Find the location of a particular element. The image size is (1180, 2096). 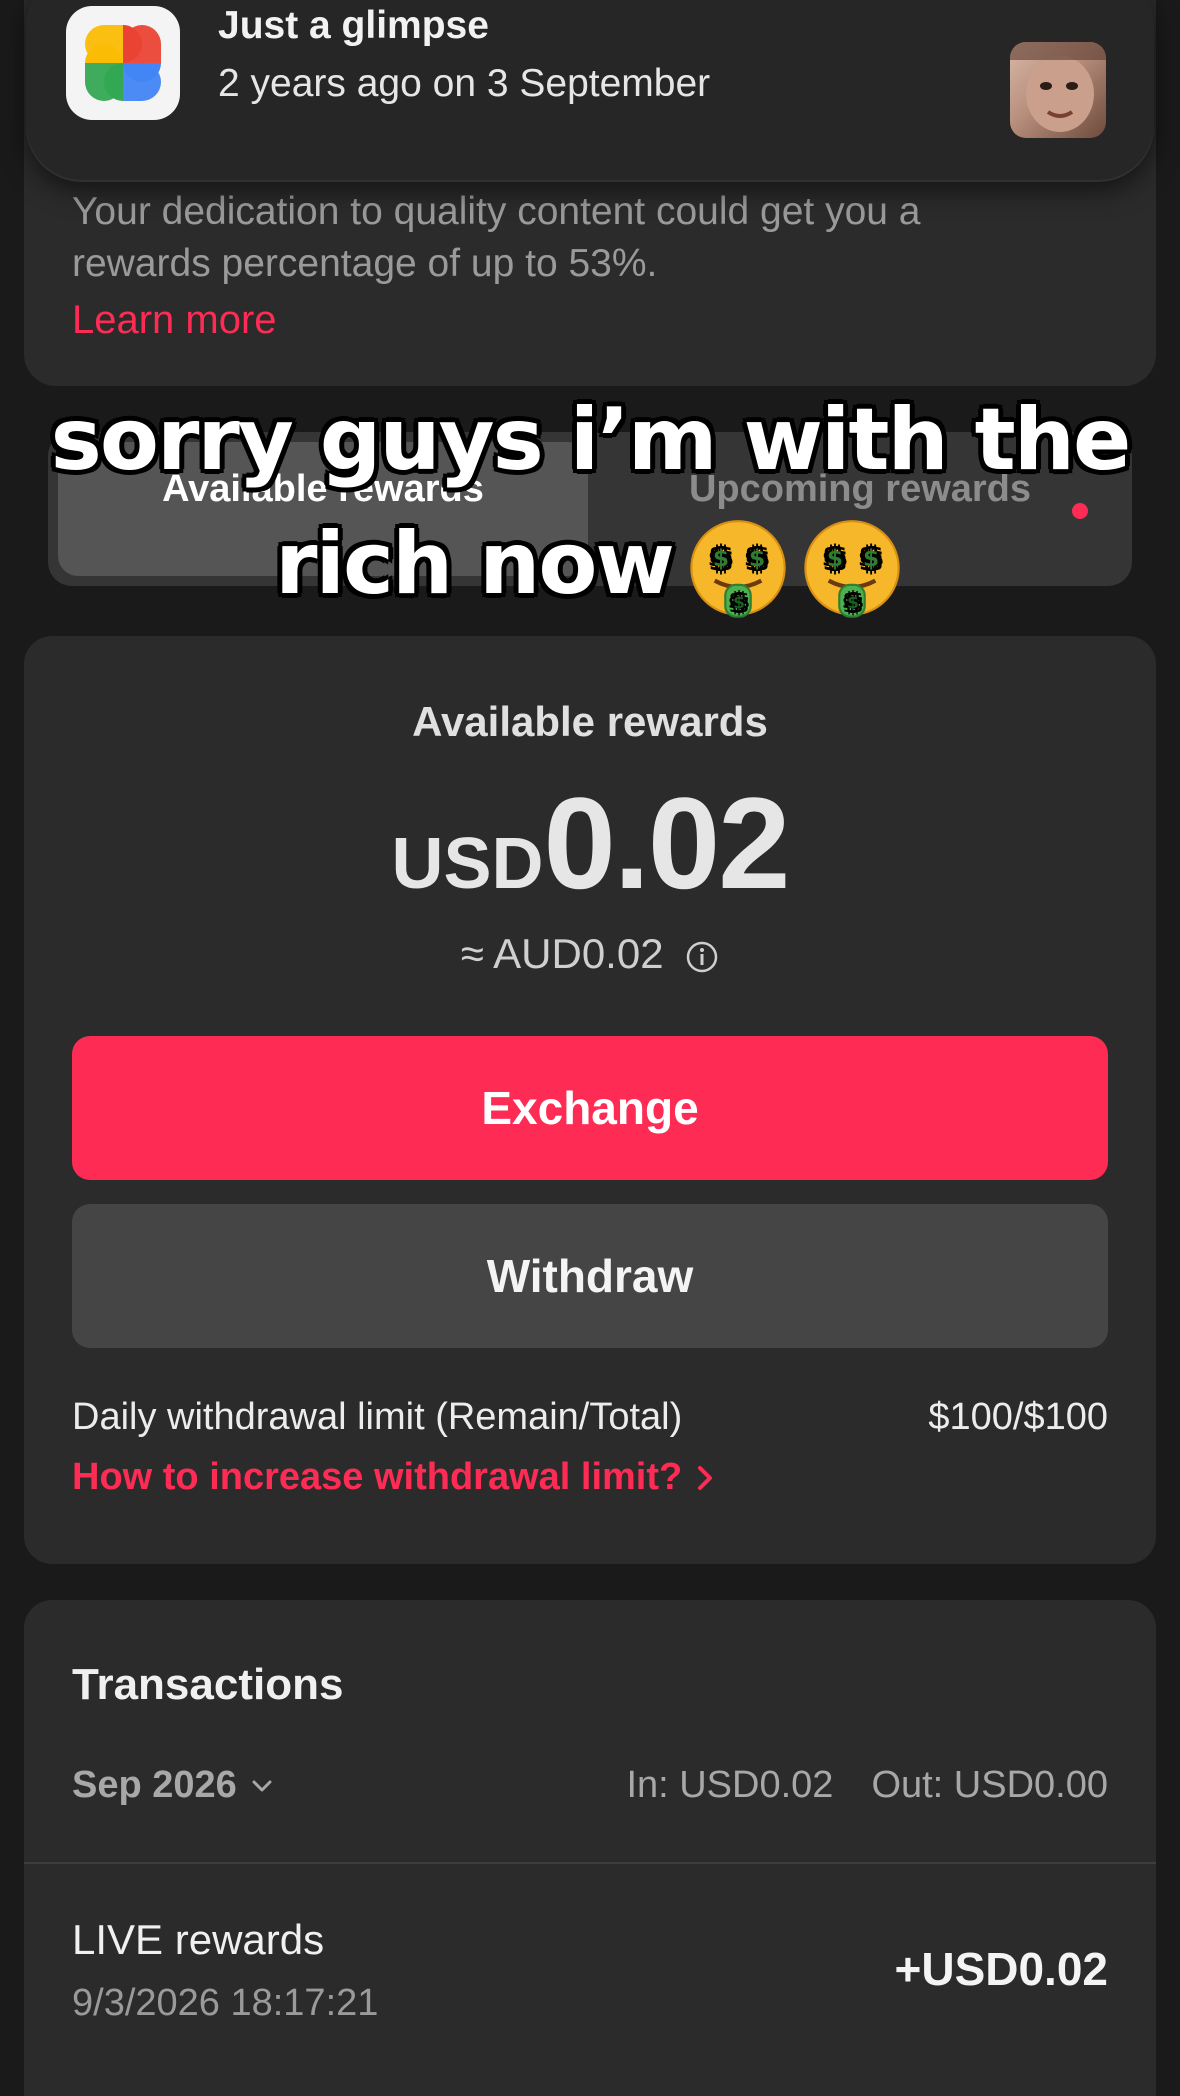

rewards-balance: USD0.02 is located at coordinates (590, 843).